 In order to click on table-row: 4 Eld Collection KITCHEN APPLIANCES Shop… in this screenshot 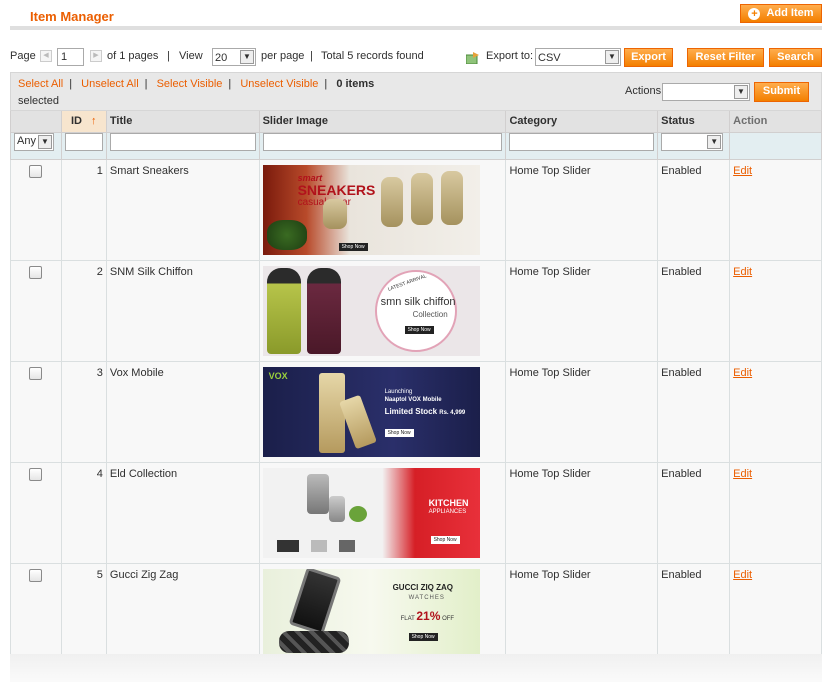, I will do `click(416, 512)`.